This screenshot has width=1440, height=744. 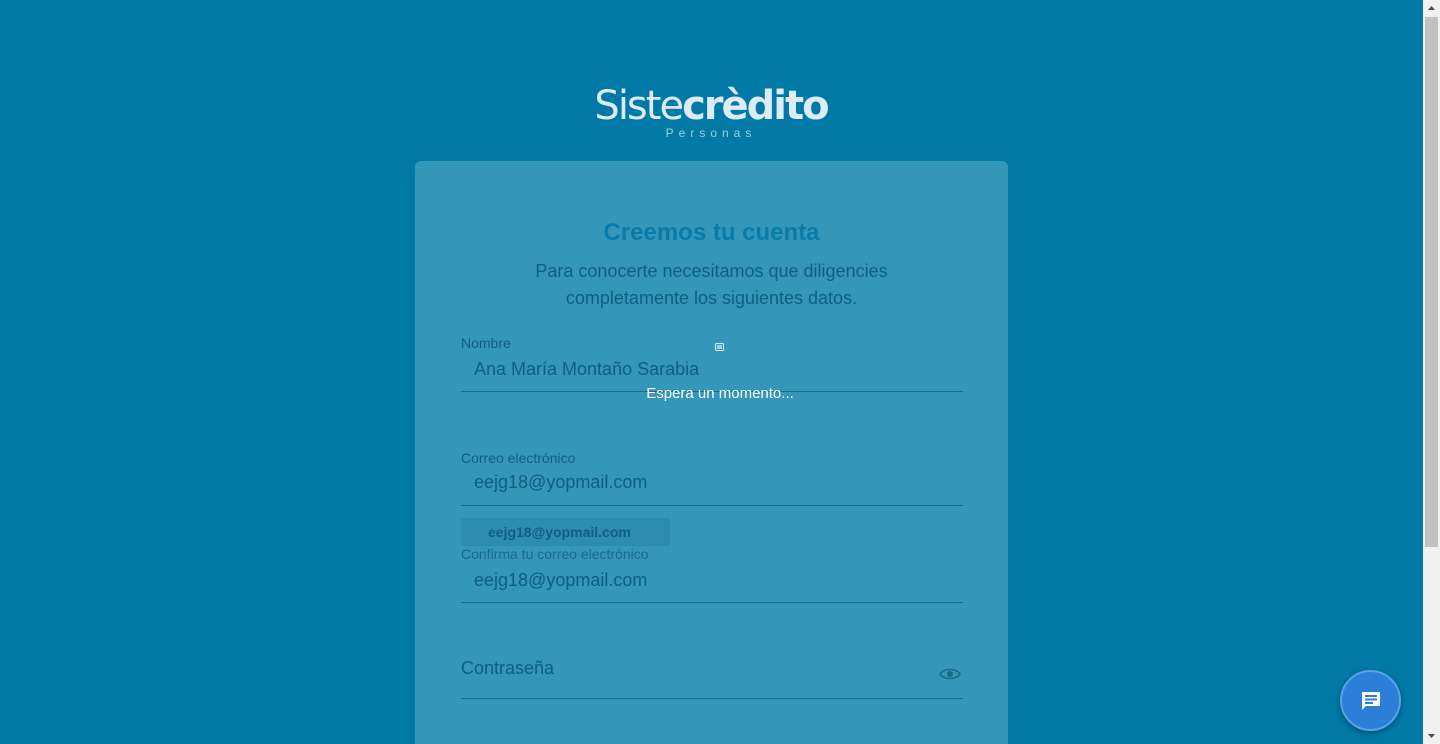 What do you see at coordinates (712, 677) in the screenshot?
I see `password-field: Contraseña` at bounding box center [712, 677].